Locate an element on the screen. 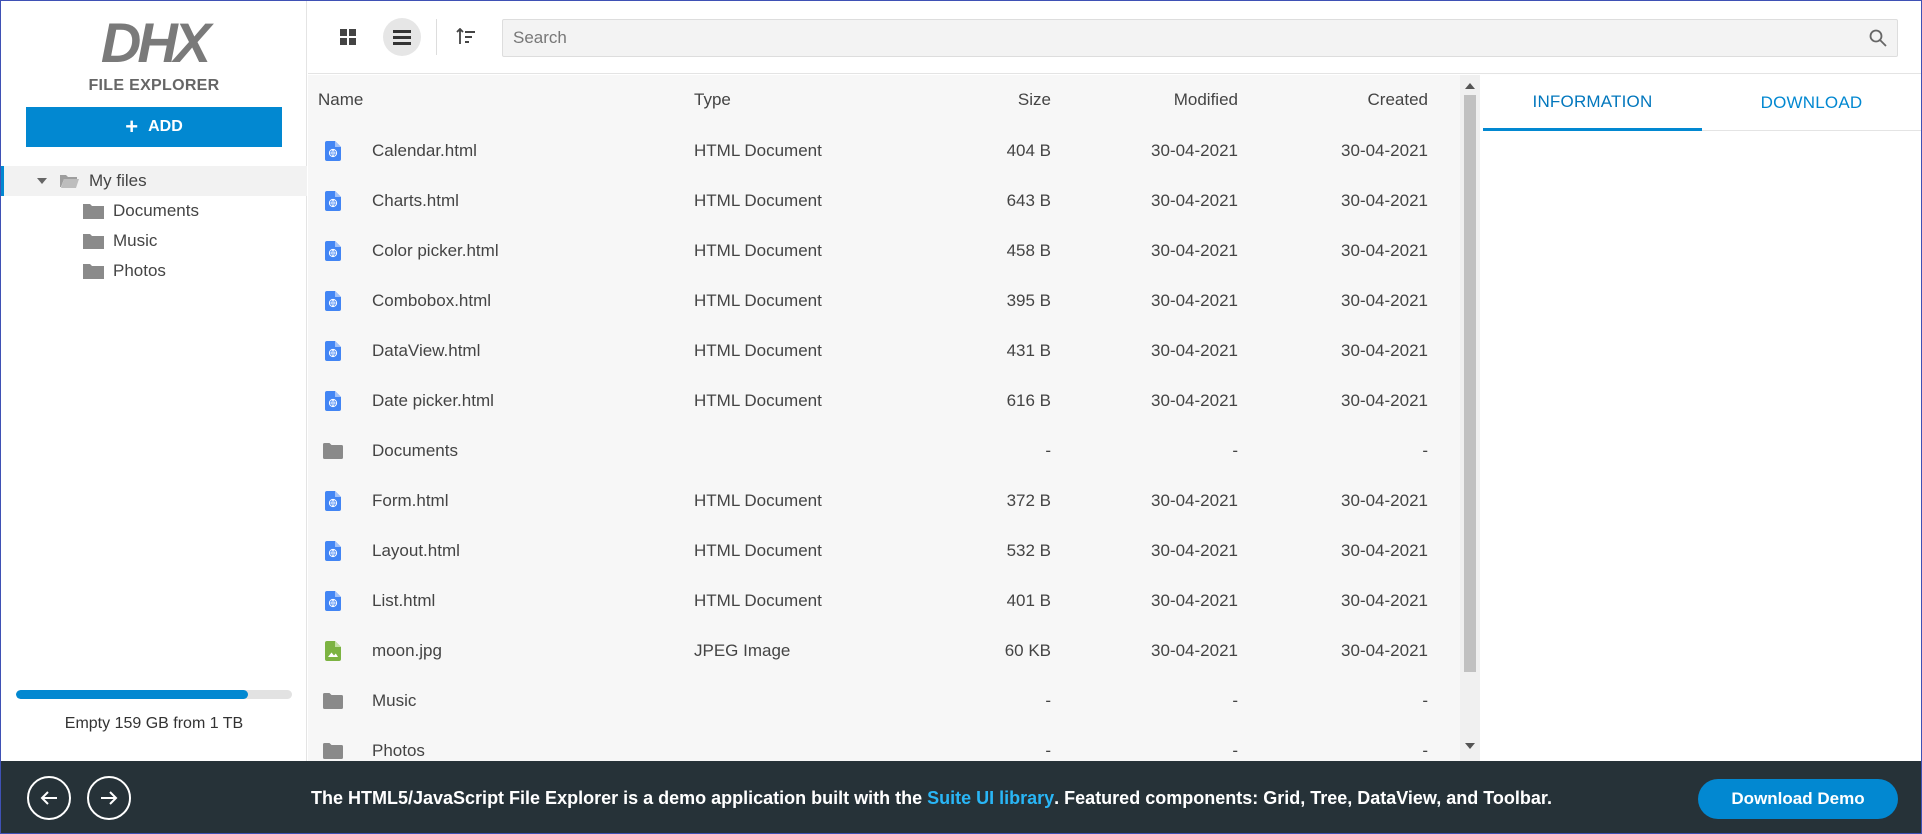 The image size is (1922, 834). list-view-icon is located at coordinates (402, 37).